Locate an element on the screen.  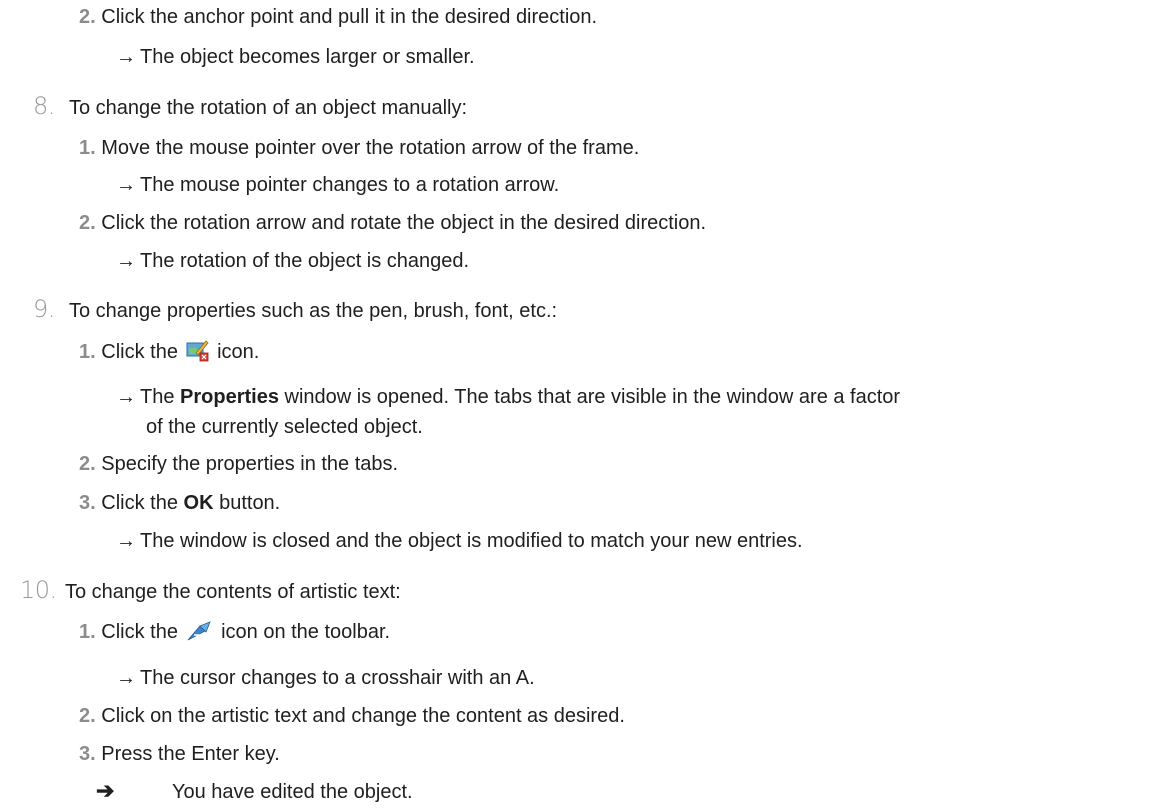
step-number: 10. is located at coordinates (38, 590).